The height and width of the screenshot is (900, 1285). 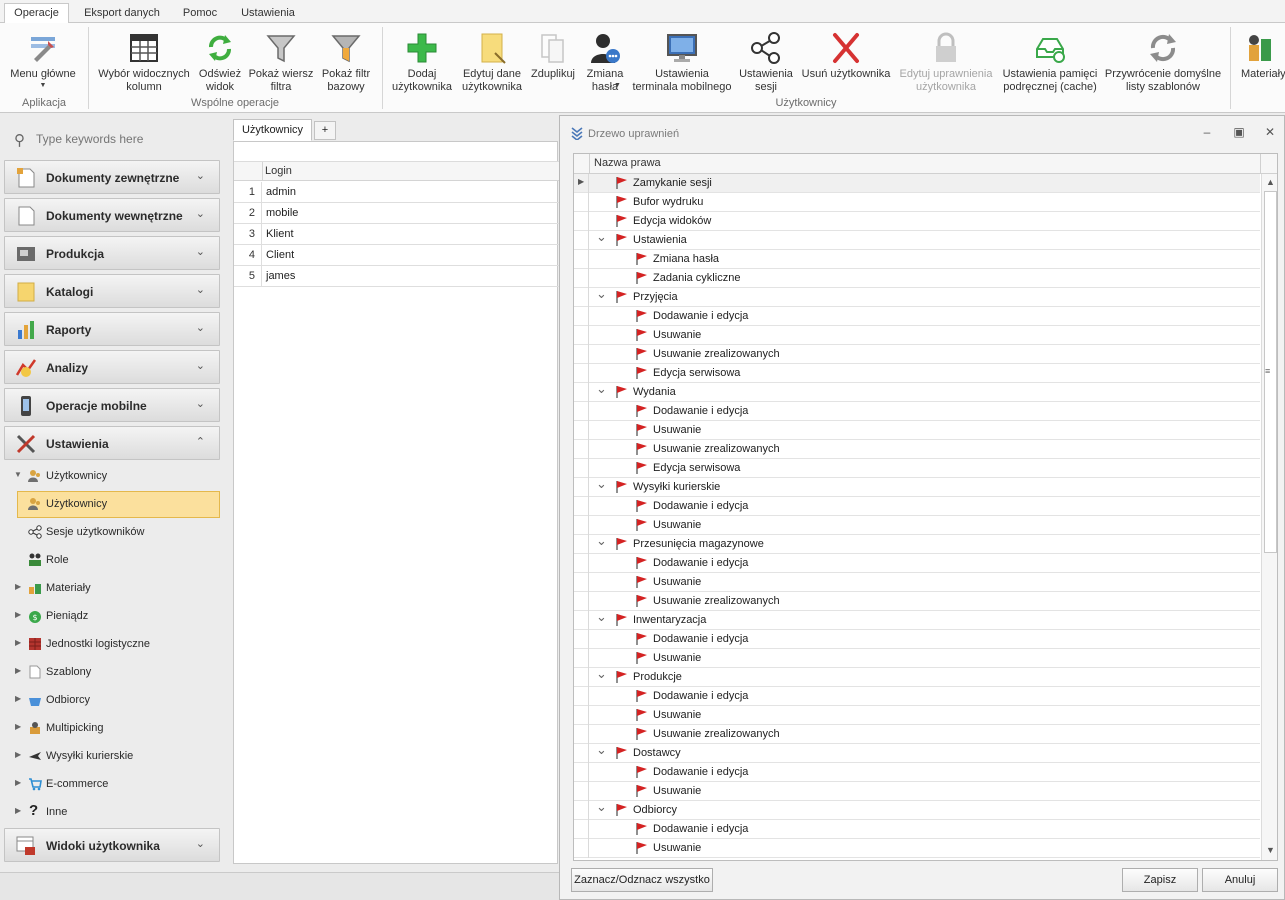 I want to click on tree-node-e-commerce: ▶ E-commerce, so click(x=114, y=784).